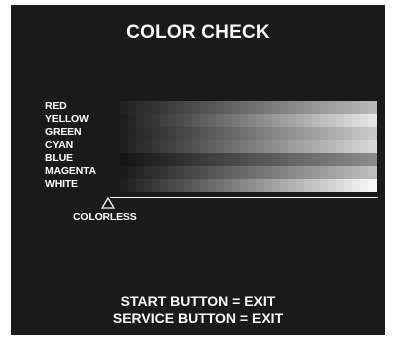 Image resolution: width=396 pixels, height=340 pixels. What do you see at coordinates (244, 197) in the screenshot?
I see `colorless-baseline` at bounding box center [244, 197].